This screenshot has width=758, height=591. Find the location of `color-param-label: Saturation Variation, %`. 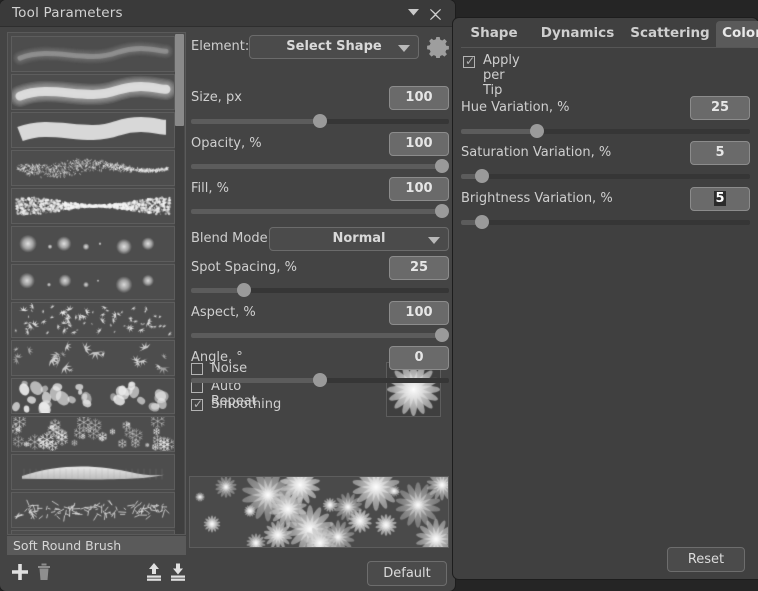

color-param-label: Saturation Variation, % is located at coordinates (536, 152).